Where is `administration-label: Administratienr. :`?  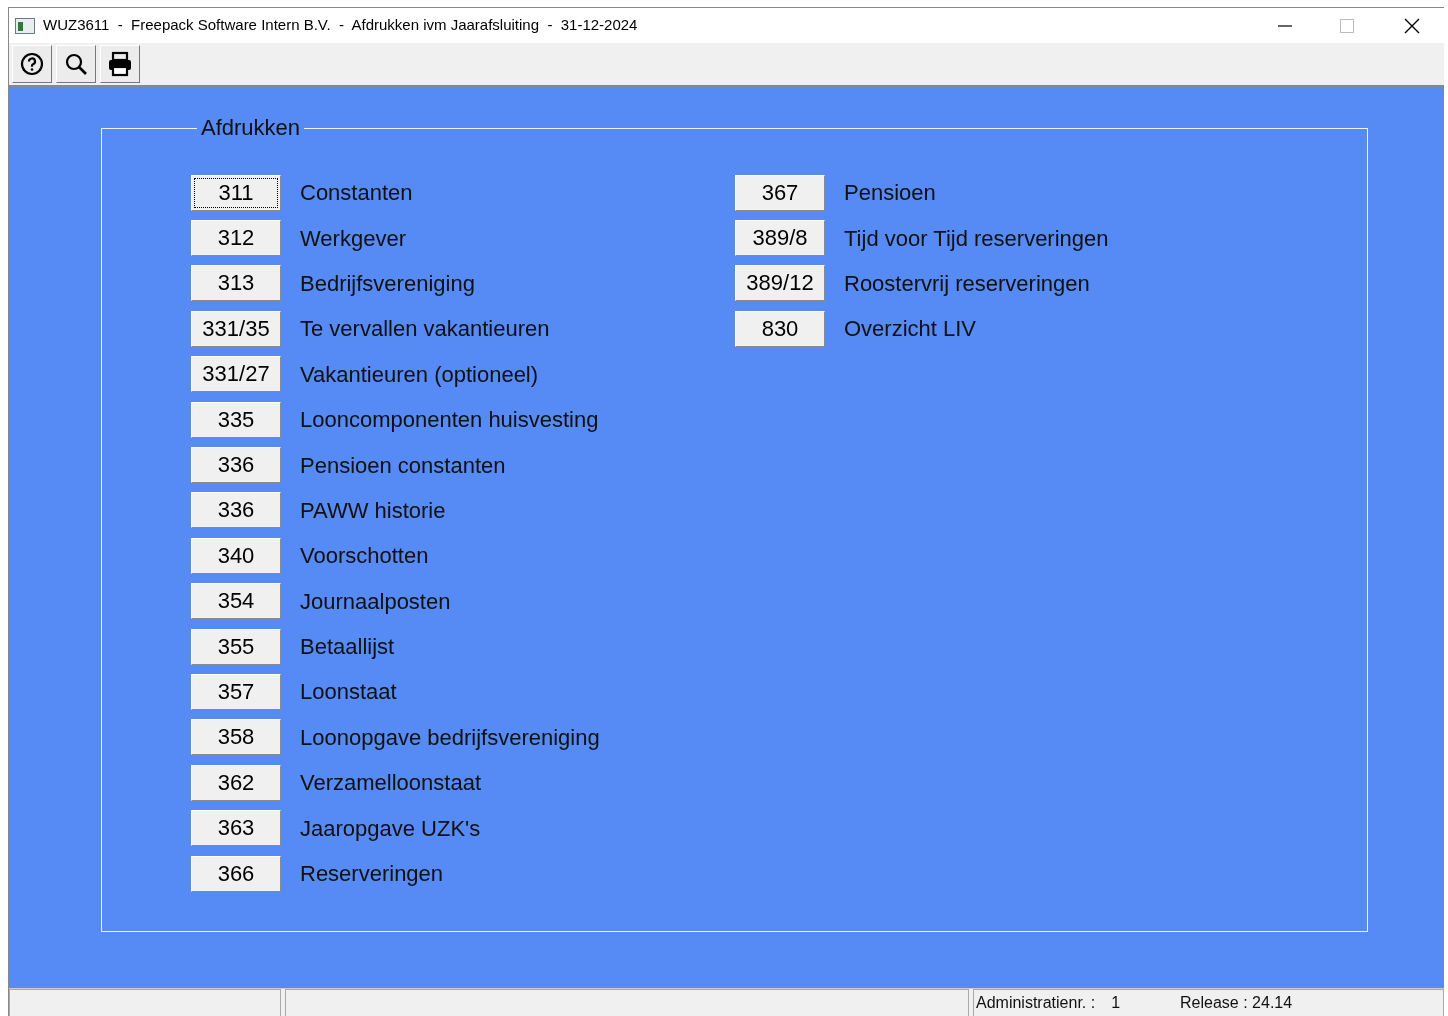 administration-label: Administratienr. : is located at coordinates (1036, 1003).